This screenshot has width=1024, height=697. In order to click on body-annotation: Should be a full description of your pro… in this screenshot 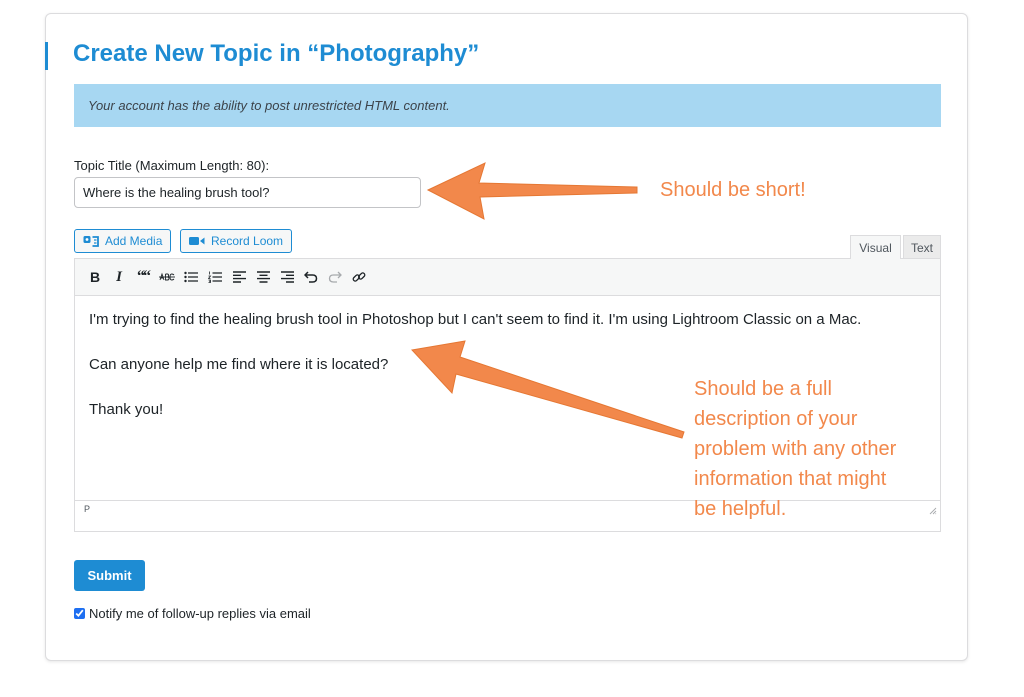, I will do `click(795, 449)`.